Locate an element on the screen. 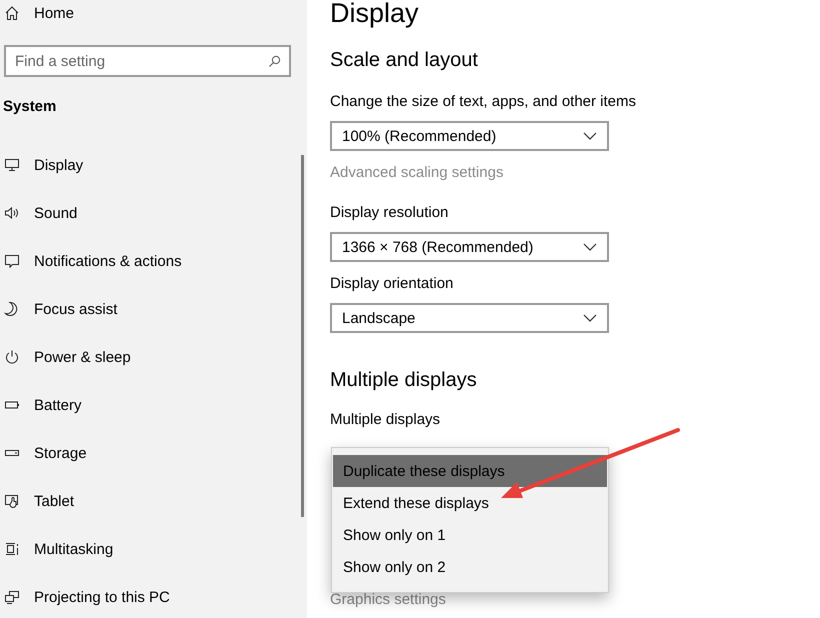 The image size is (820, 618). sidebar-item: Multitasking is located at coordinates (153, 549).